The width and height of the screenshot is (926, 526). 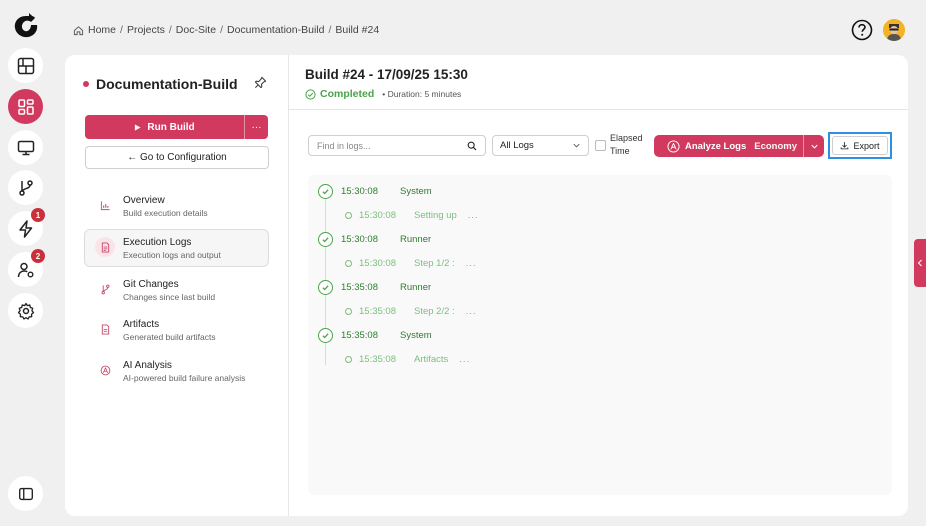 What do you see at coordinates (431, 359) in the screenshot?
I see `log-step-text: Artifacts` at bounding box center [431, 359].